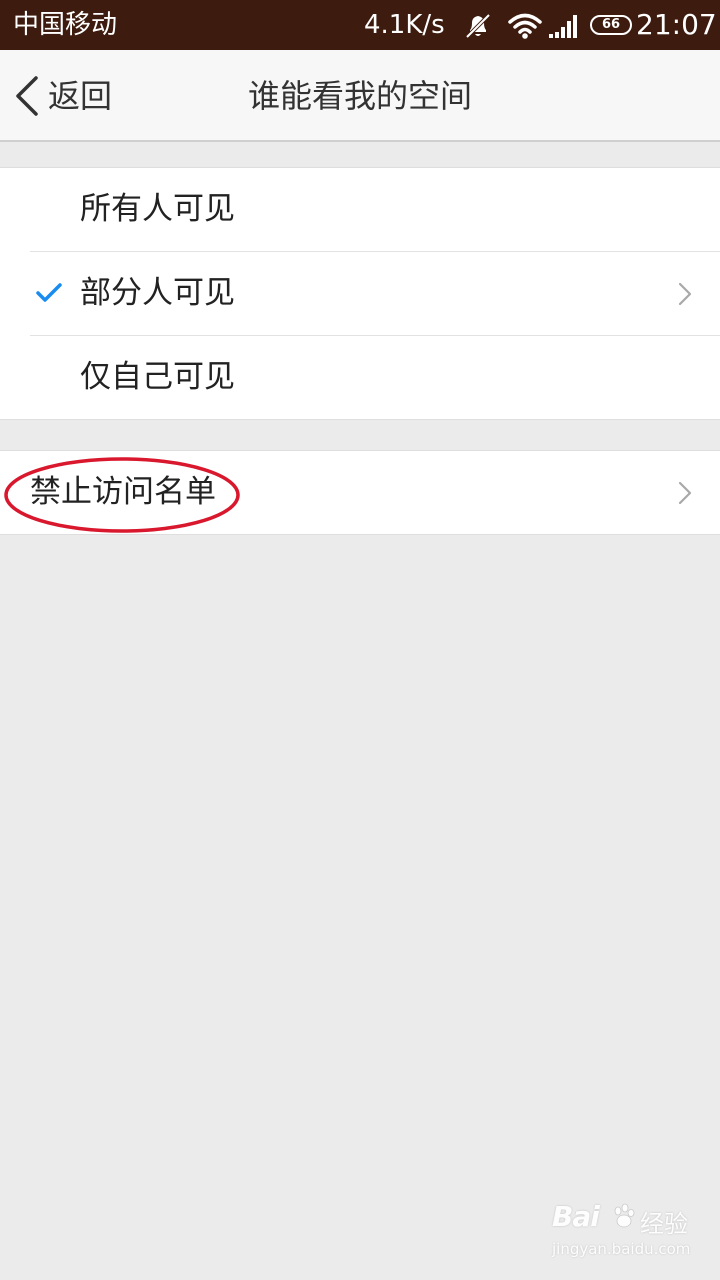 The image size is (720, 1280). I want to click on nav-bar: 返回 谁能看我的空间, so click(360, 96).